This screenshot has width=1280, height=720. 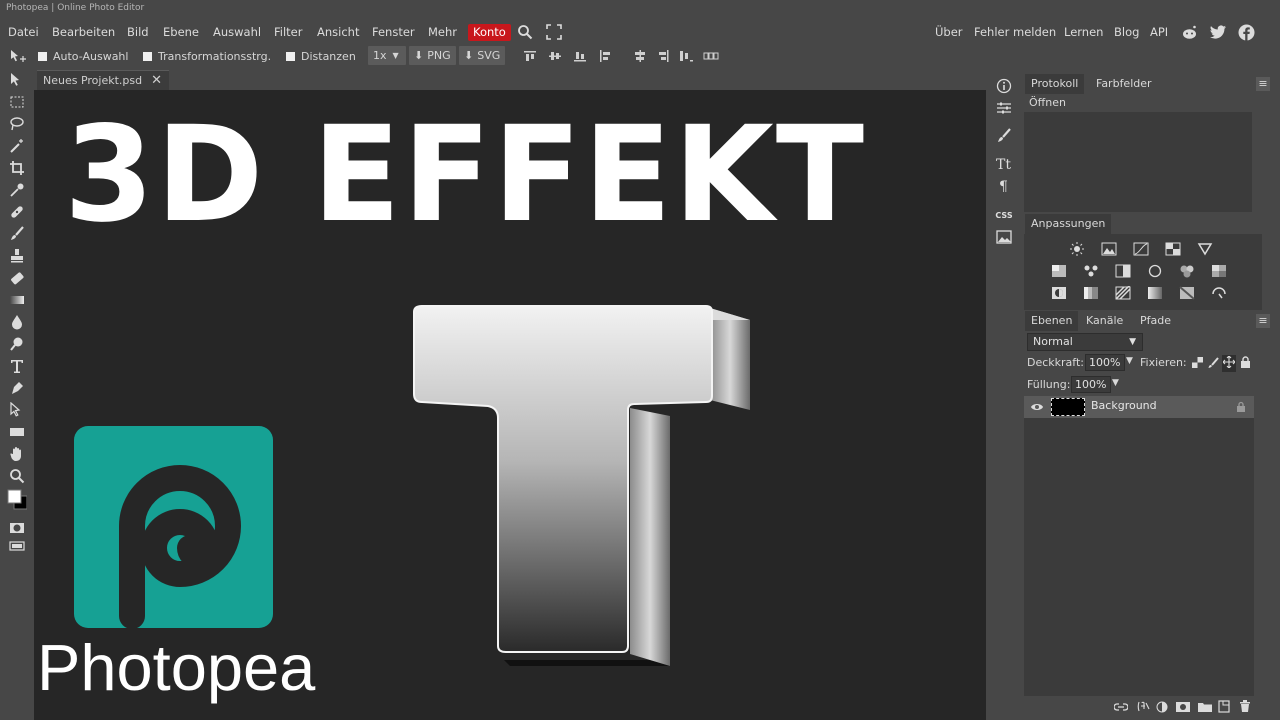 I want to click on lock-transparency-icon, so click(x=1197, y=364).